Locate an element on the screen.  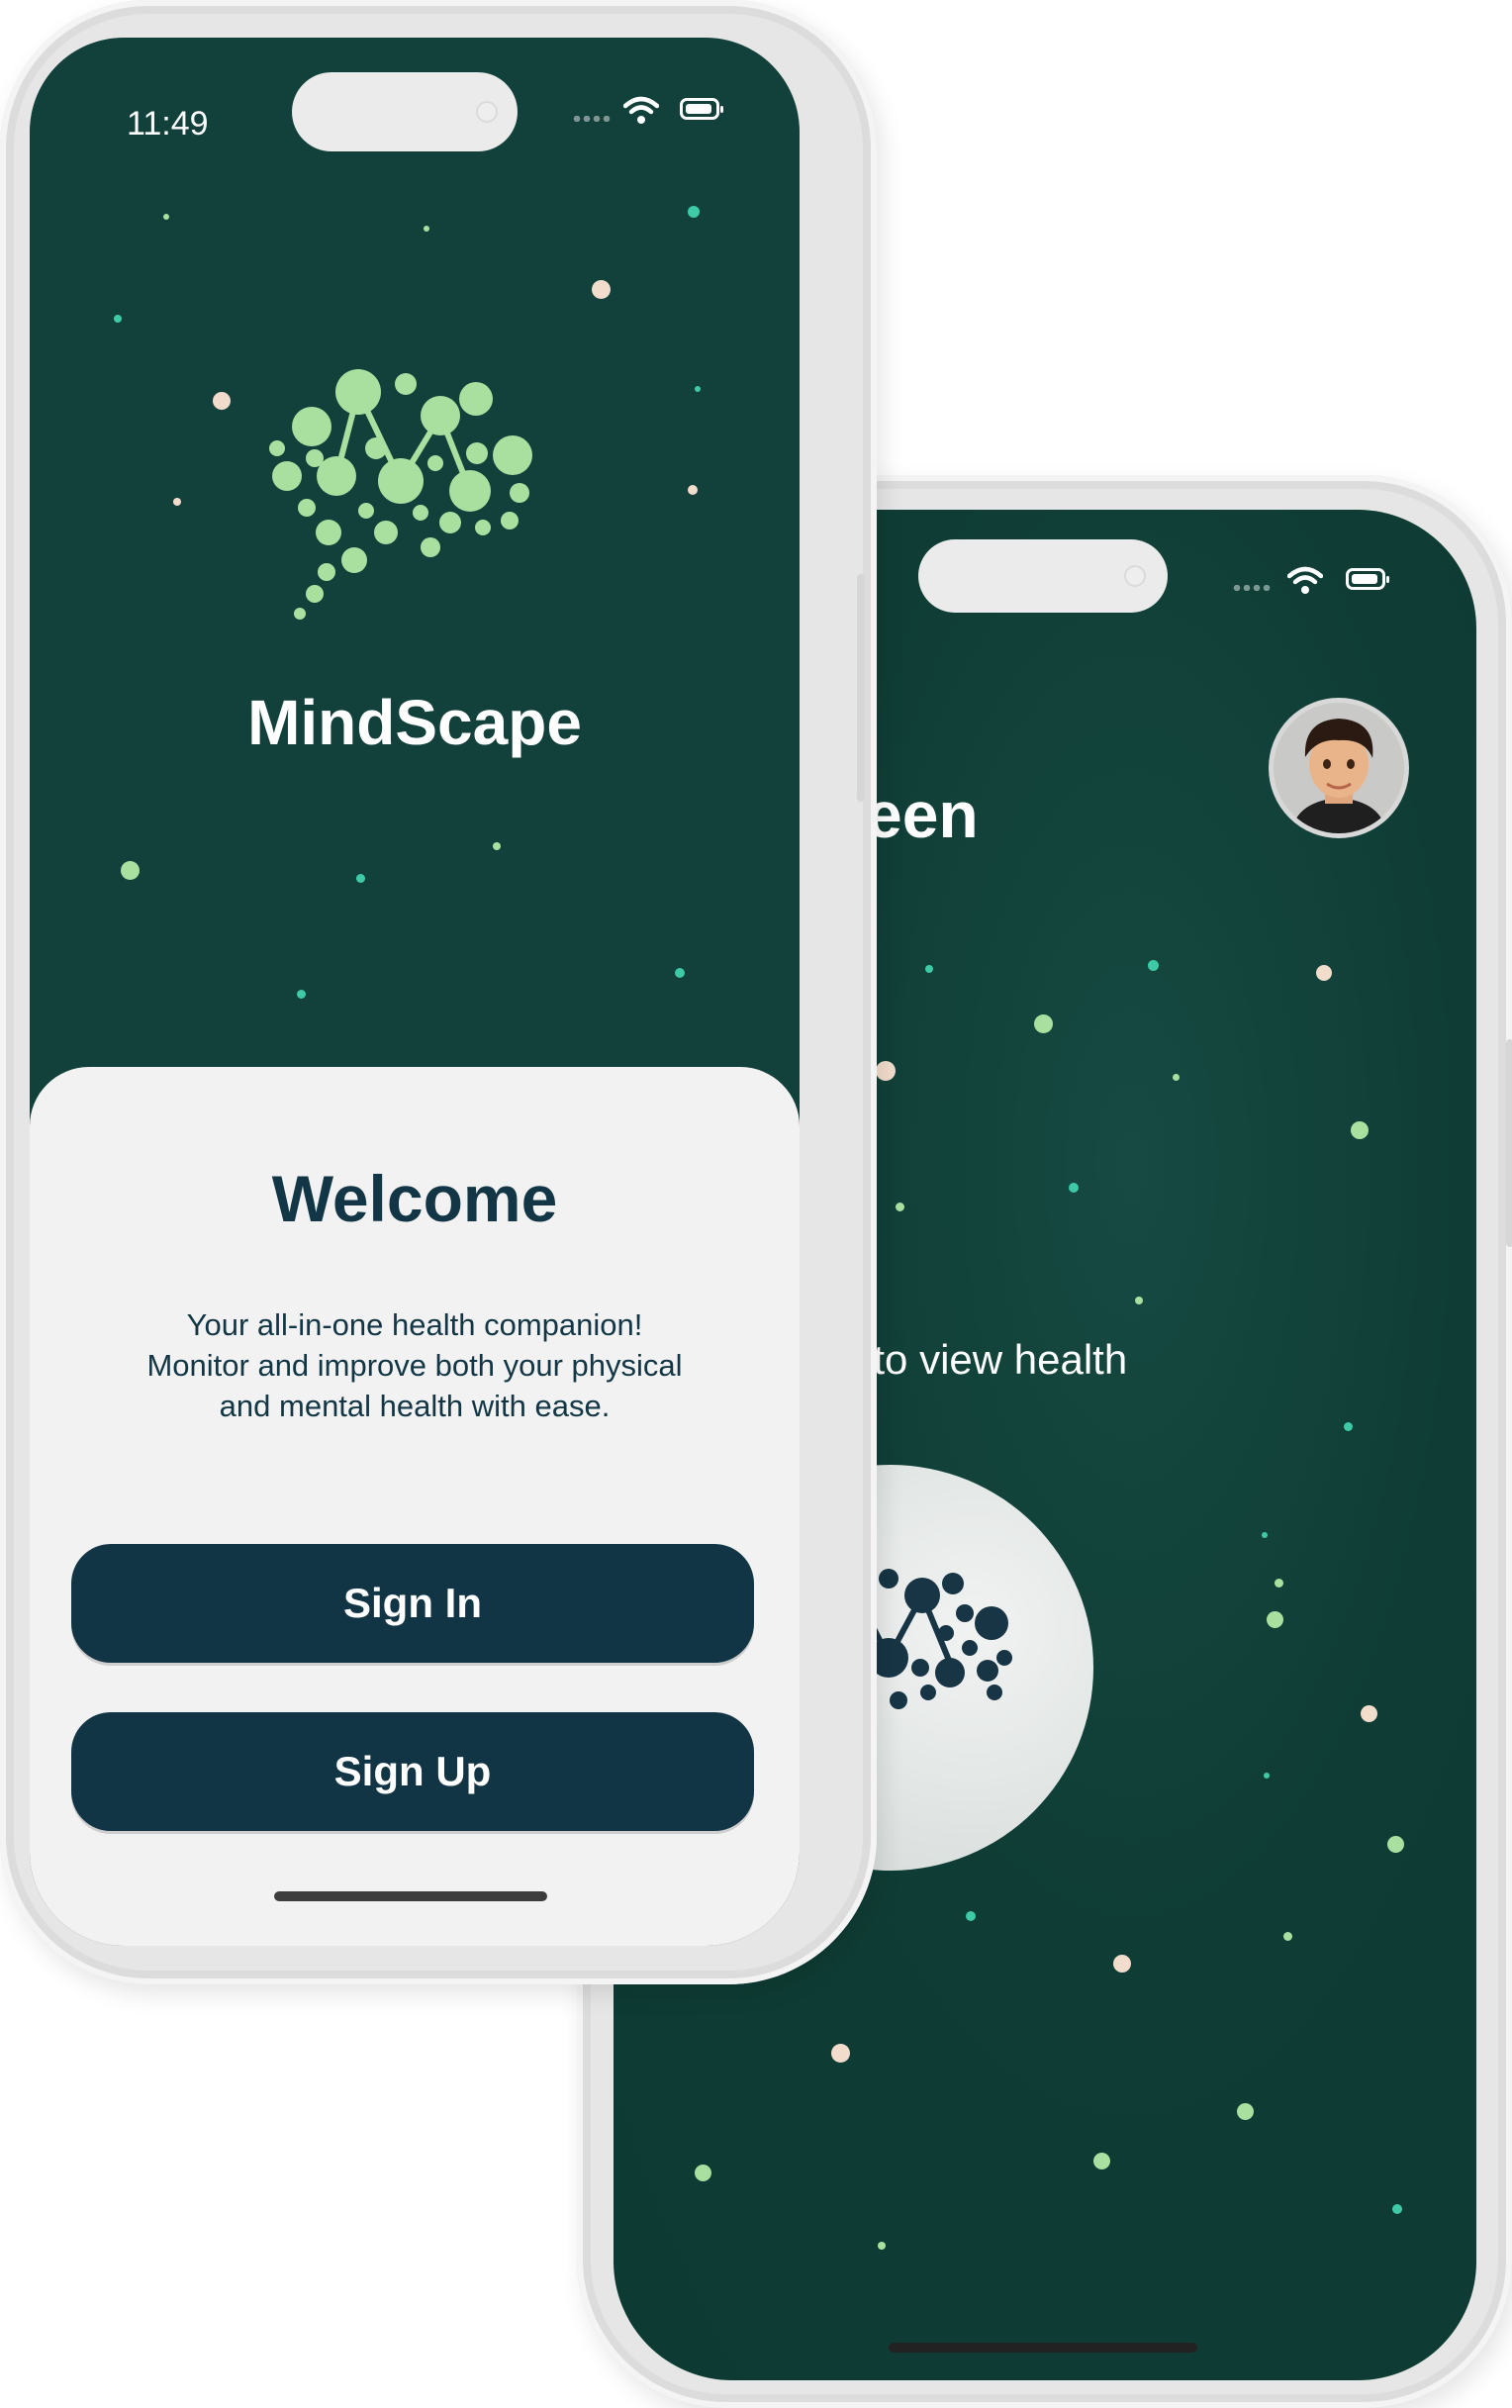
user-avatar is located at coordinates (1339, 768).